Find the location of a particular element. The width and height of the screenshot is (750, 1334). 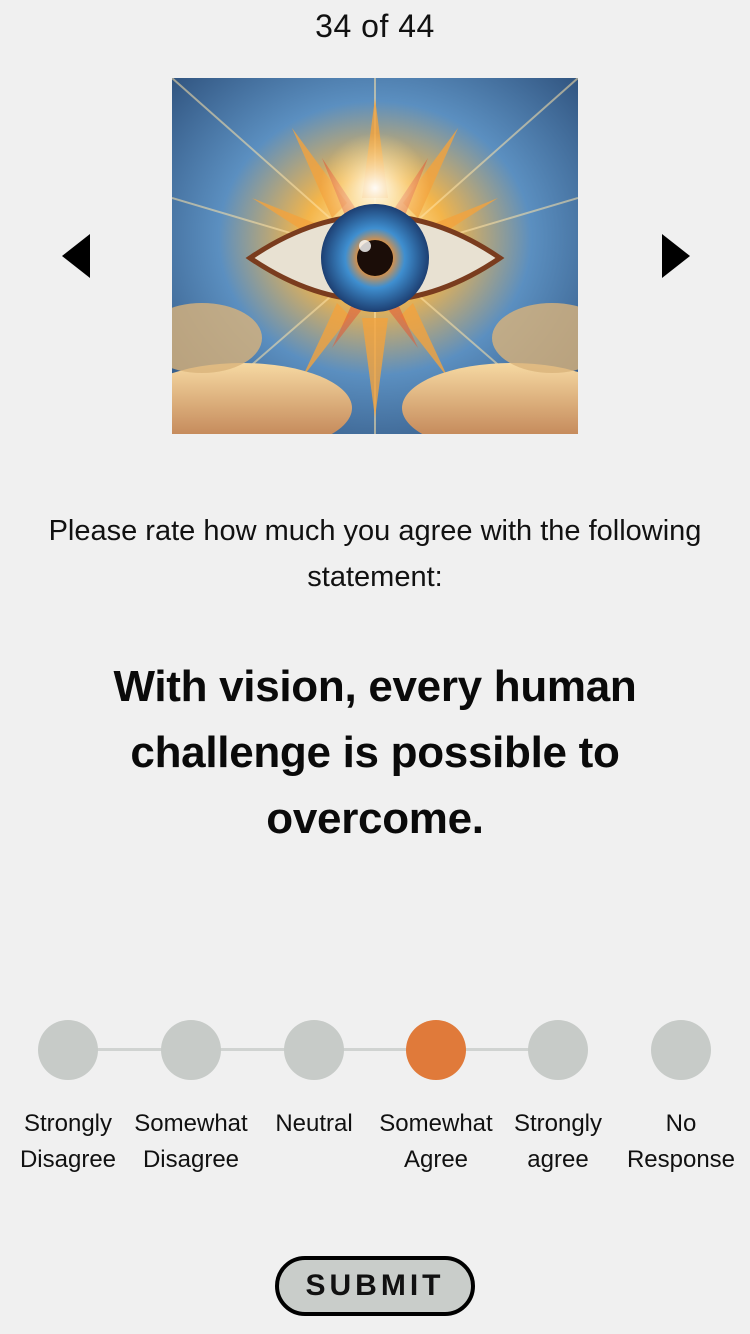

option-no-response: No Response is located at coordinates (681, 1099).